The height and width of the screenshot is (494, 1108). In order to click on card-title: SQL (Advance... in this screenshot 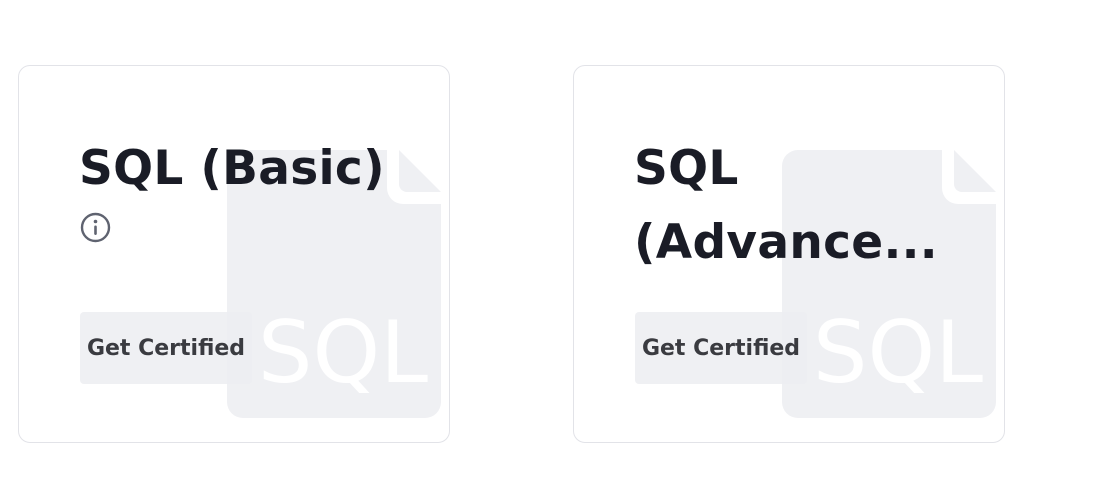, I will do `click(786, 205)`.